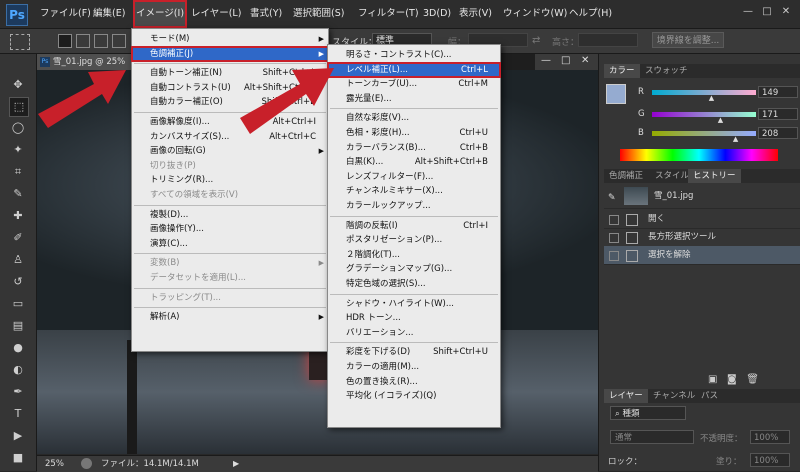  What do you see at coordinates (54, 464) in the screenshot?
I see `zoom-level: 25%` at bounding box center [54, 464].